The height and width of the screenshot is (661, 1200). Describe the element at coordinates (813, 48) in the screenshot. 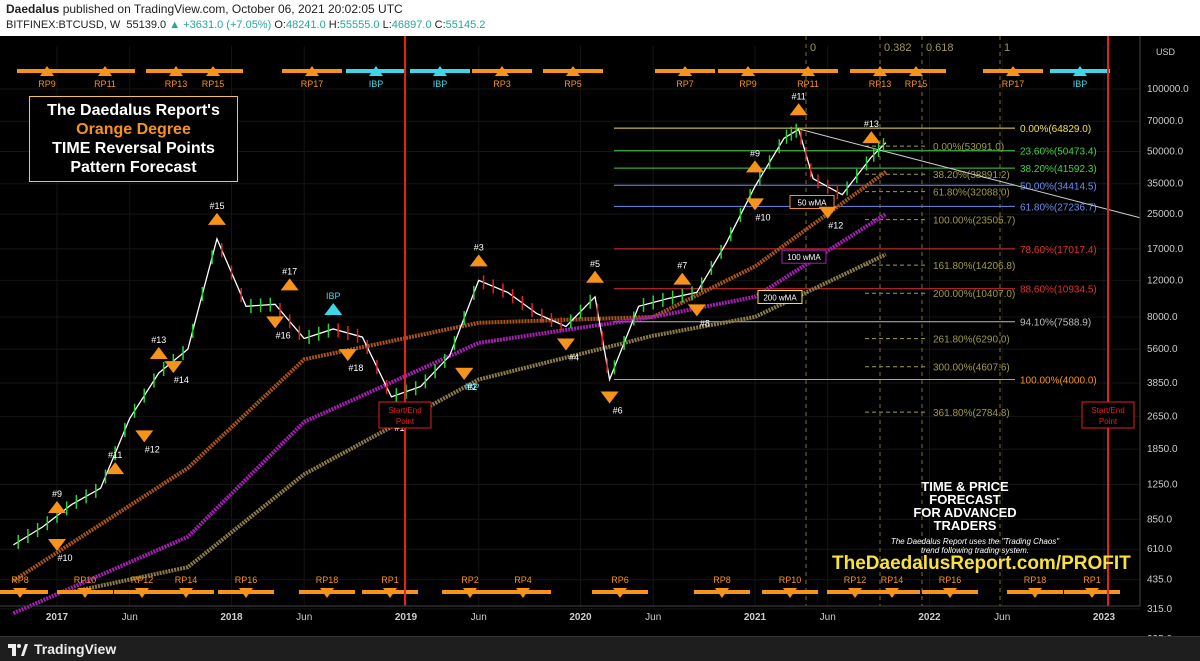

I see `time-fib-label: 0` at that location.